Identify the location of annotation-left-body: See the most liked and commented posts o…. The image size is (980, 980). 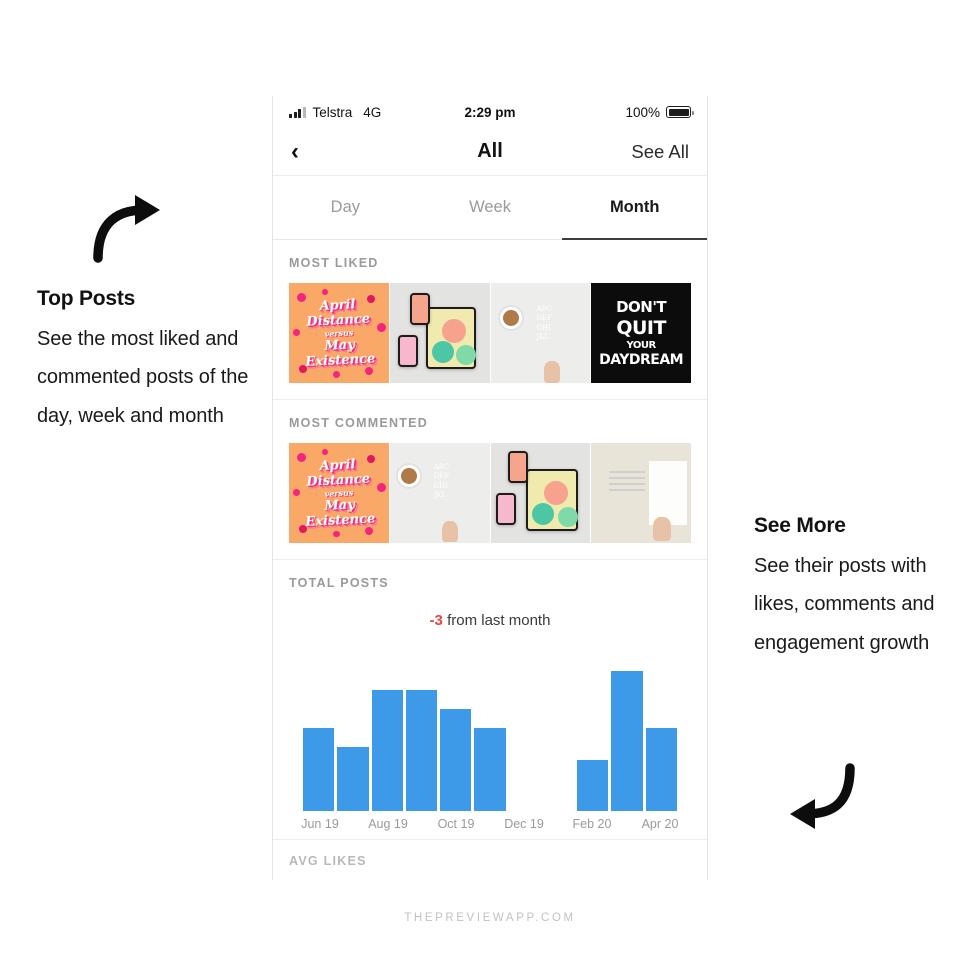
(143, 377).